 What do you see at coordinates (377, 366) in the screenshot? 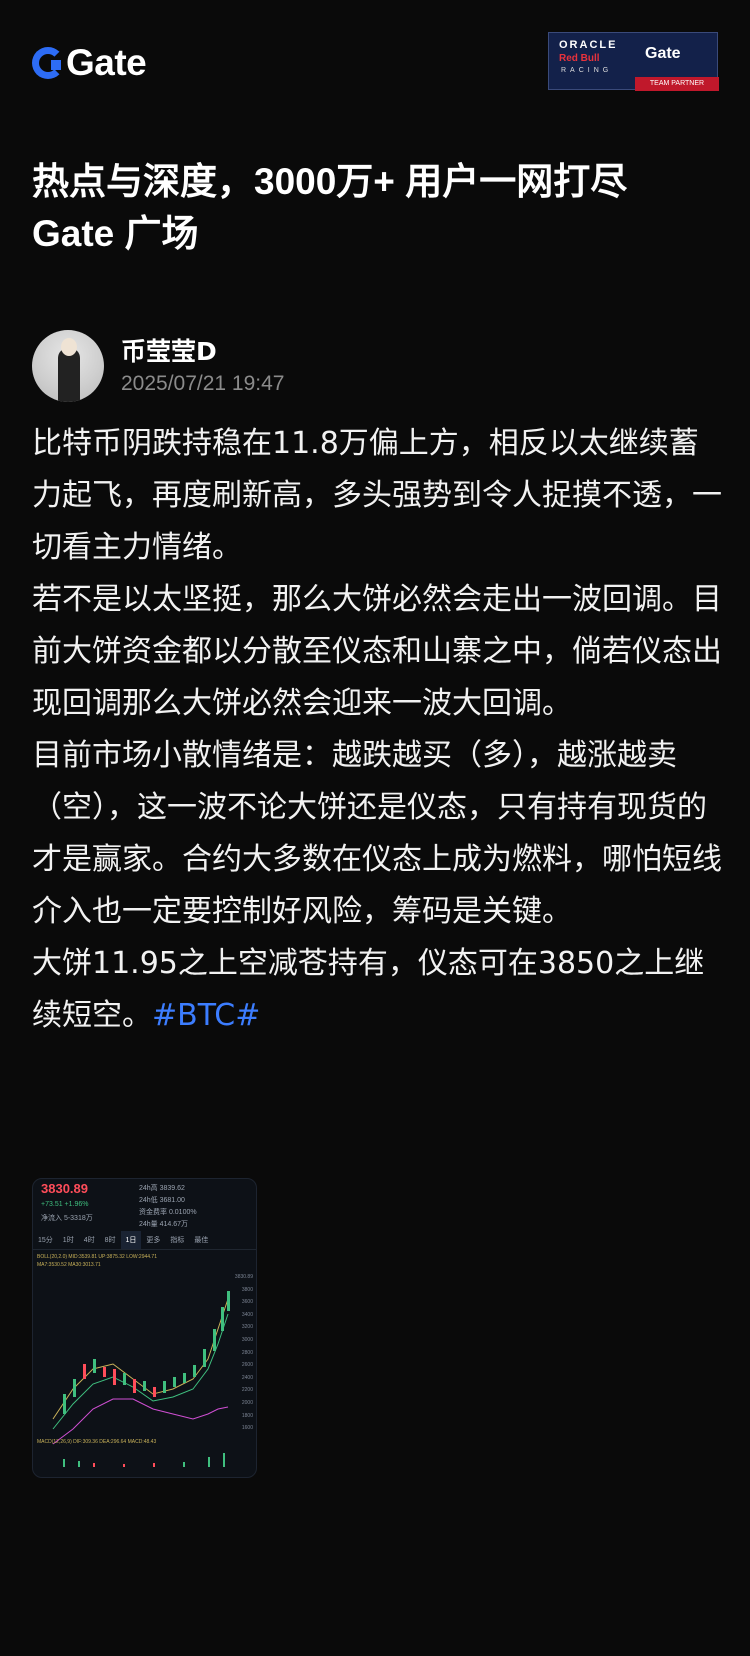
I see `author-block: 币莹莹D 2025/07/21 19:47` at bounding box center [377, 366].